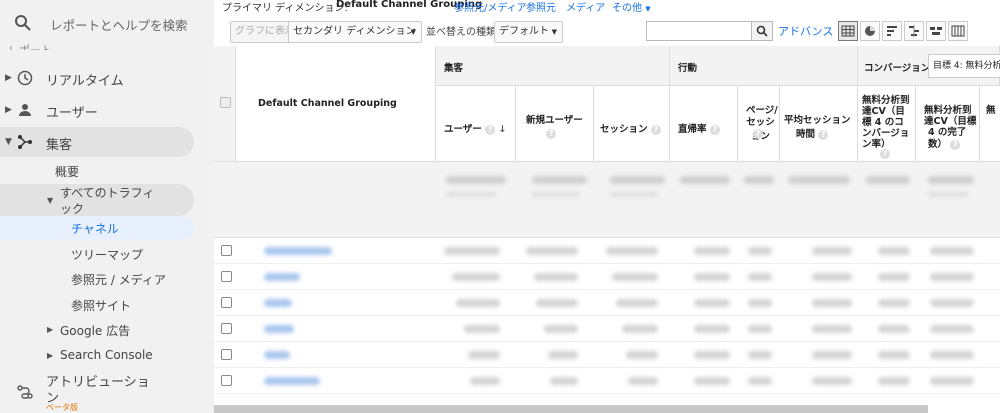 The width and height of the screenshot is (1000, 413). What do you see at coordinates (118, 279) in the screenshot?
I see `sidebar-item-source-medium: 参照元 / メディア` at bounding box center [118, 279].